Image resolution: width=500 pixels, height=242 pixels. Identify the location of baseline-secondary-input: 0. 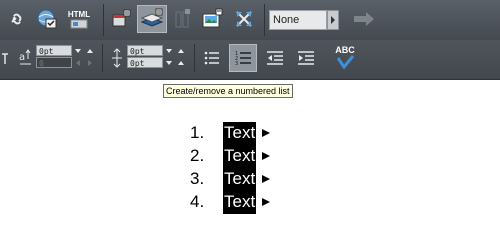
(54, 62).